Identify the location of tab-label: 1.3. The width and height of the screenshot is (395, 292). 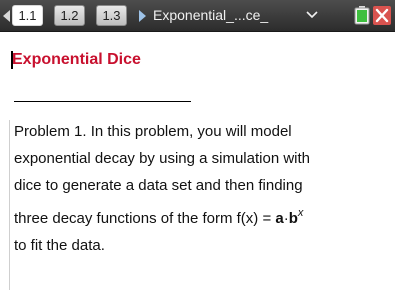
(111, 15).